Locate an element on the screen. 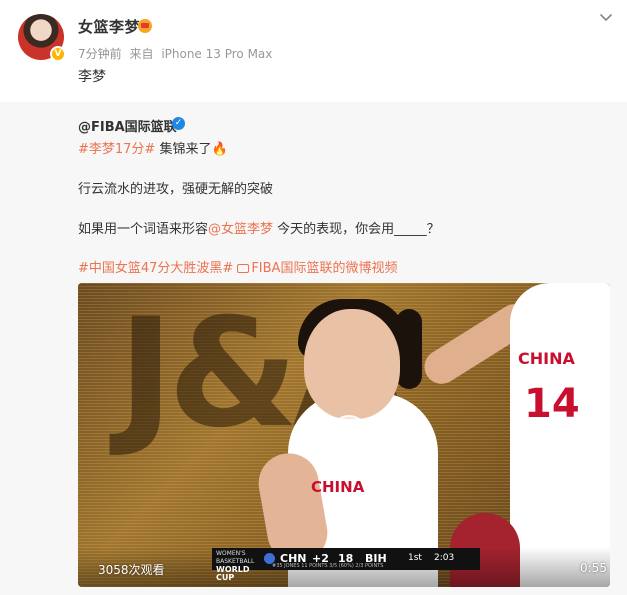 The width and height of the screenshot is (627, 595). post-meta: 7分钟前 来自 iPhone 13 Pro Max is located at coordinates (177, 53).